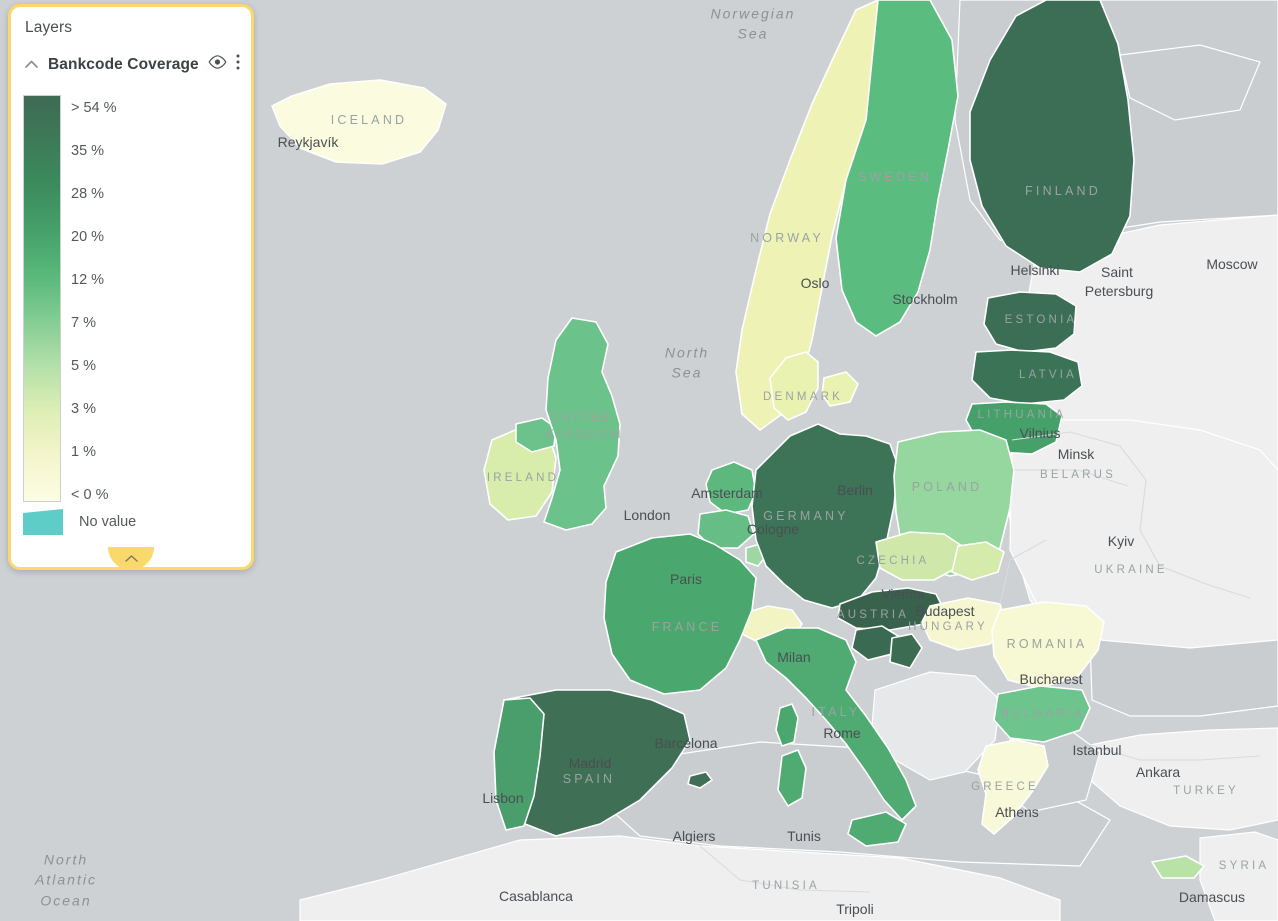 This screenshot has height=921, width=1278. What do you see at coordinates (88, 236) in the screenshot?
I see `legend-stop-3: 20 %` at bounding box center [88, 236].